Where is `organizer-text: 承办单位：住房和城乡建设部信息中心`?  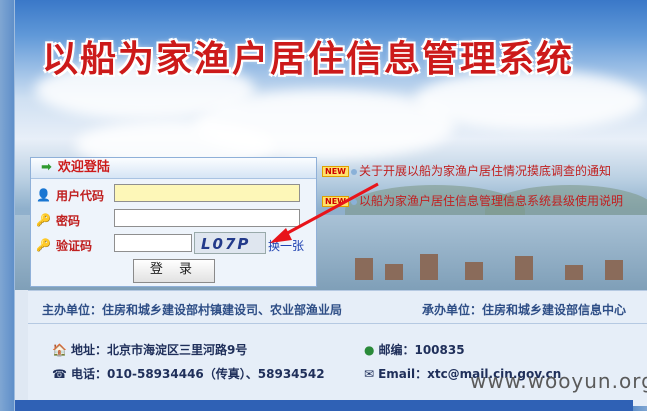 organizer-text: 承办单位：住房和城乡建设部信息中心 is located at coordinates (524, 310).